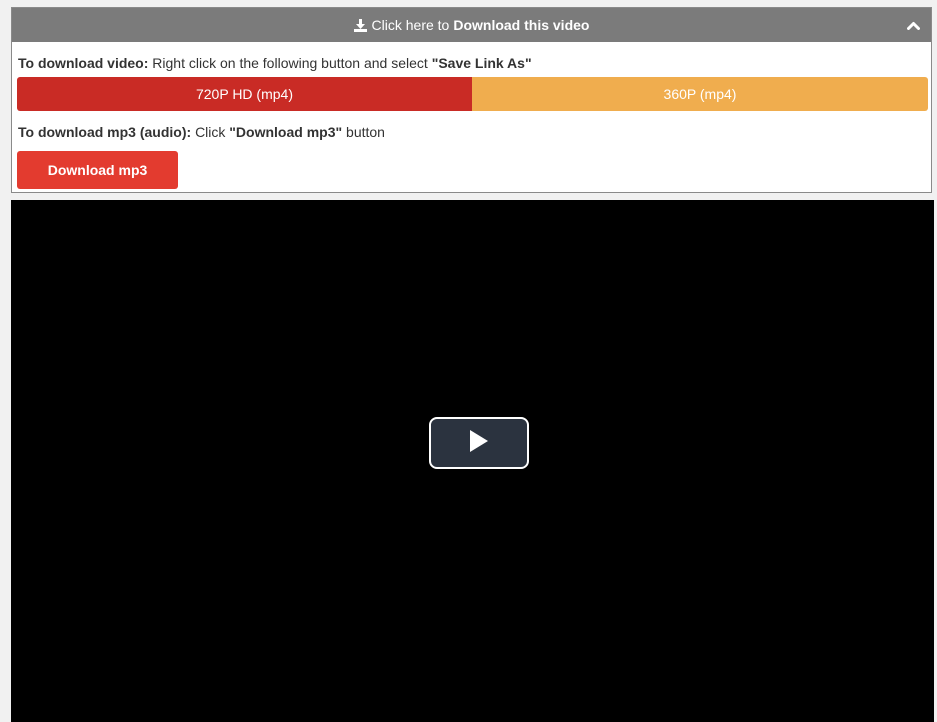 The width and height of the screenshot is (937, 722). Describe the element at coordinates (481, 63) in the screenshot. I see `video-instruction-emphasis: "Save Link As"` at that location.